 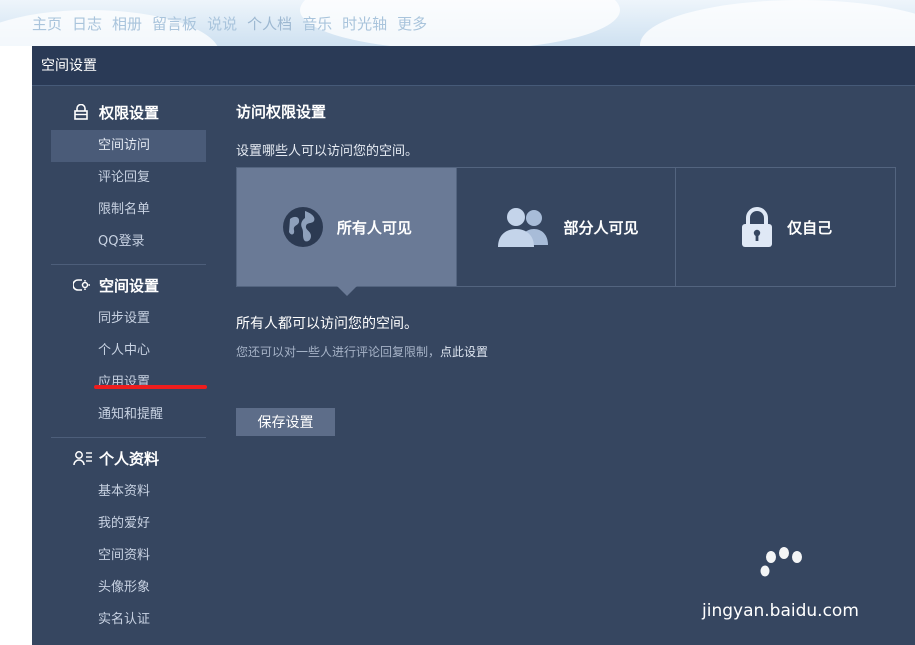 I want to click on cloud-decoration, so click(x=777, y=23).